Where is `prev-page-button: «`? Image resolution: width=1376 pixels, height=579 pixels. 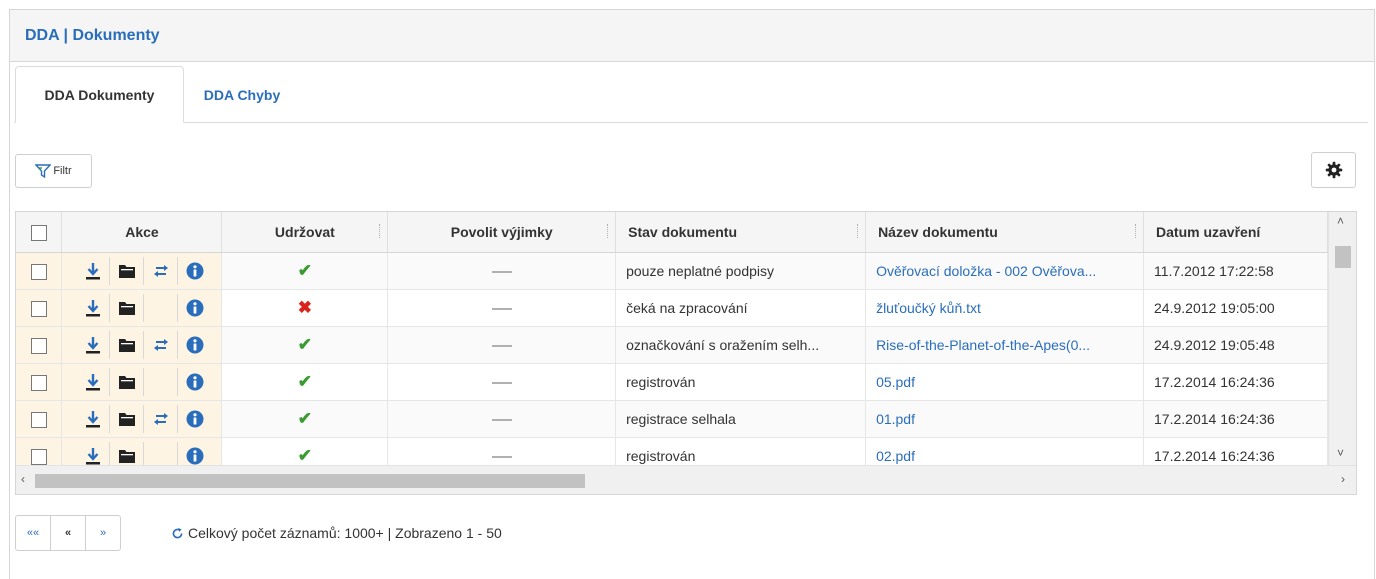
prev-page-button: « is located at coordinates (68, 533).